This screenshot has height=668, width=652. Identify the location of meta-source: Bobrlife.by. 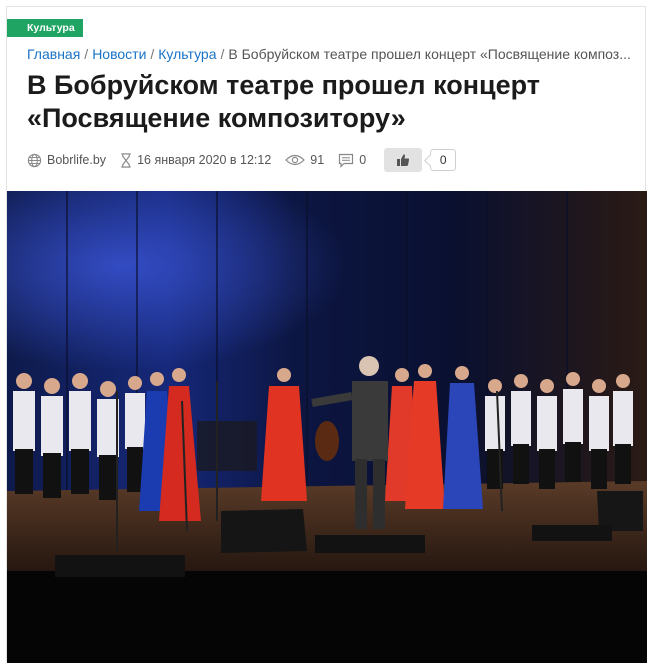
(66, 160).